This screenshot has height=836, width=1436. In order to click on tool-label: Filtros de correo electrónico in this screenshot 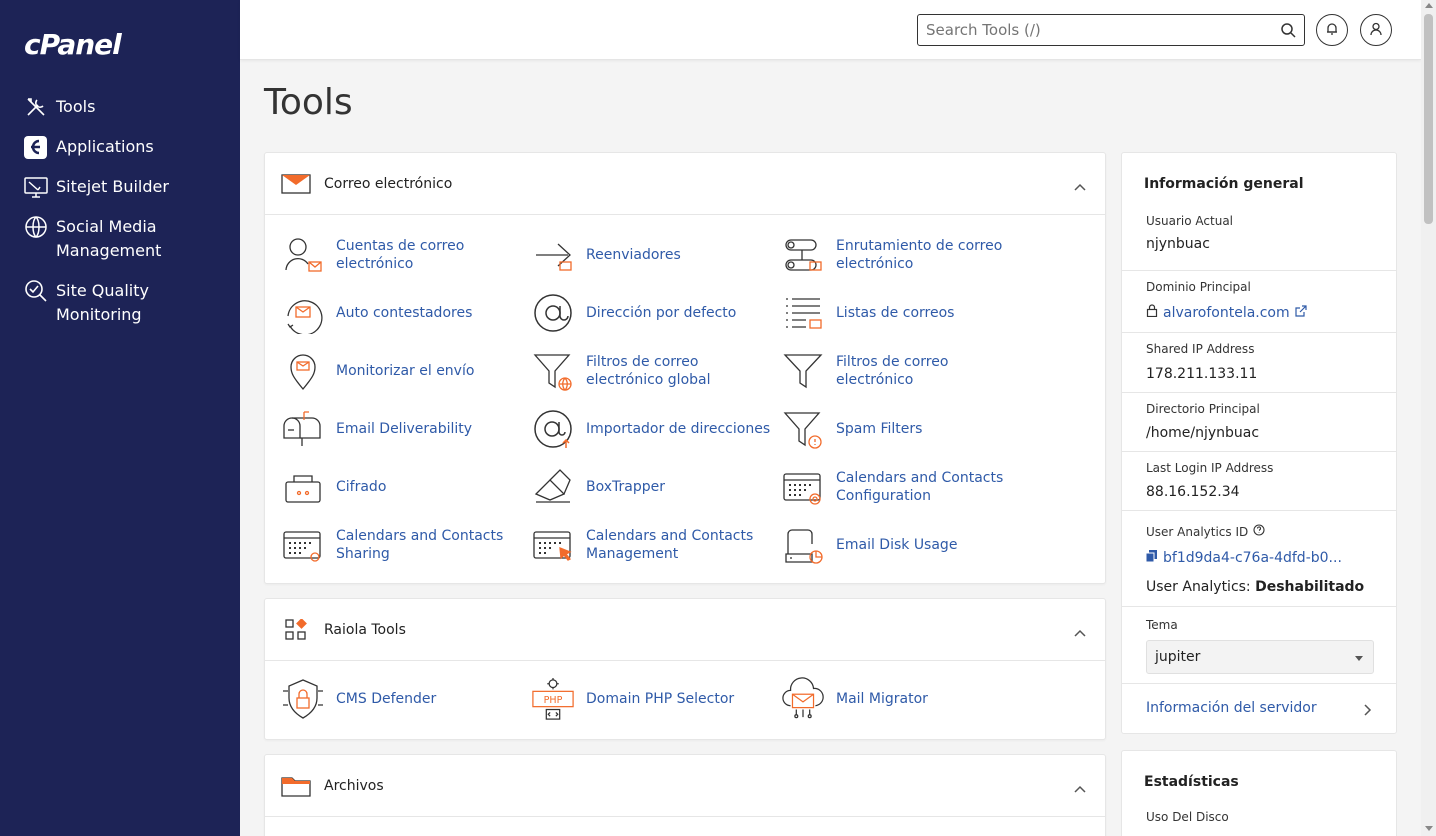, I will do `click(892, 371)`.